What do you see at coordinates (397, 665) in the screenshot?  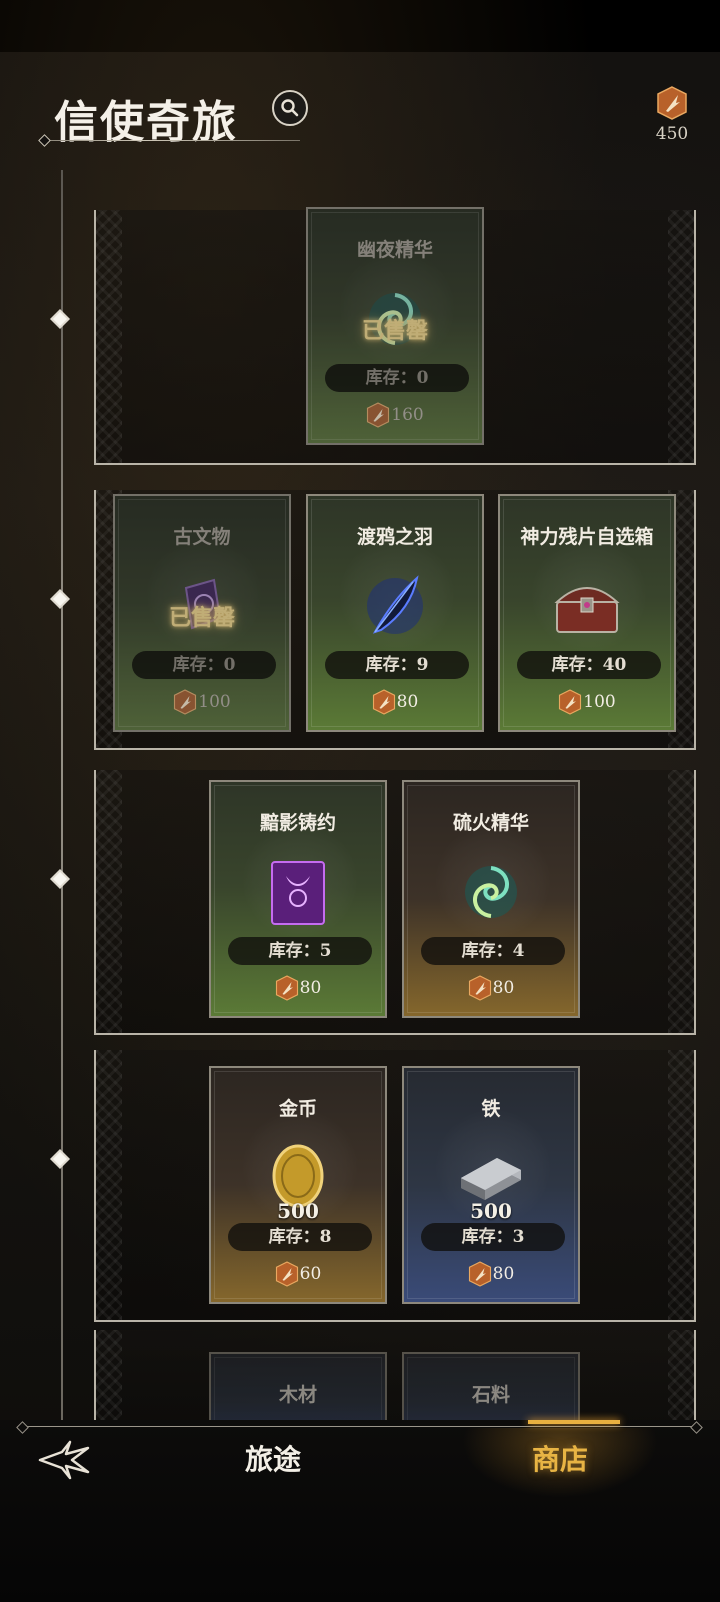 I see `stock-label: 库存：9` at bounding box center [397, 665].